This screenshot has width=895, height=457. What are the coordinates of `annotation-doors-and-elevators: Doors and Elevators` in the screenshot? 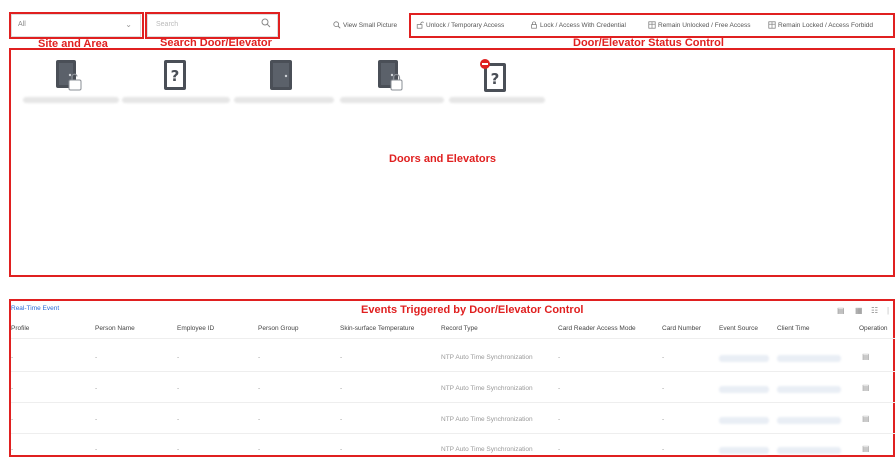 It's located at (442, 159).